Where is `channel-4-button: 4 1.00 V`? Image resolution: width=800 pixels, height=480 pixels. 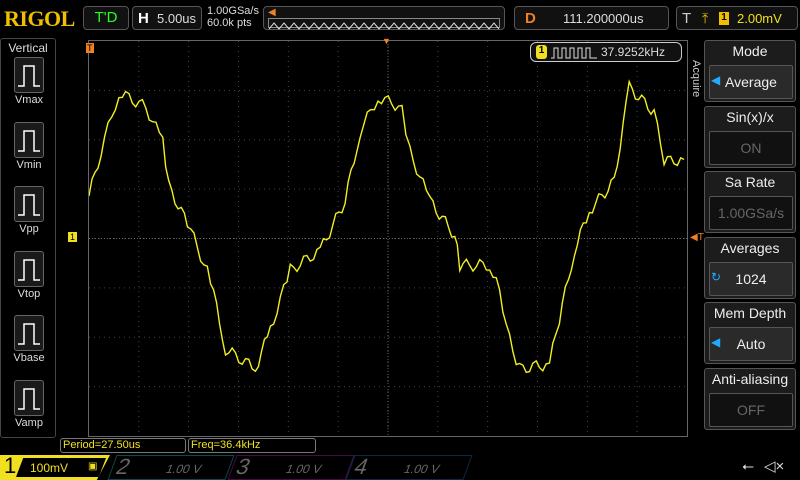 channel-4-button: 4 1.00 V is located at coordinates (409, 467).